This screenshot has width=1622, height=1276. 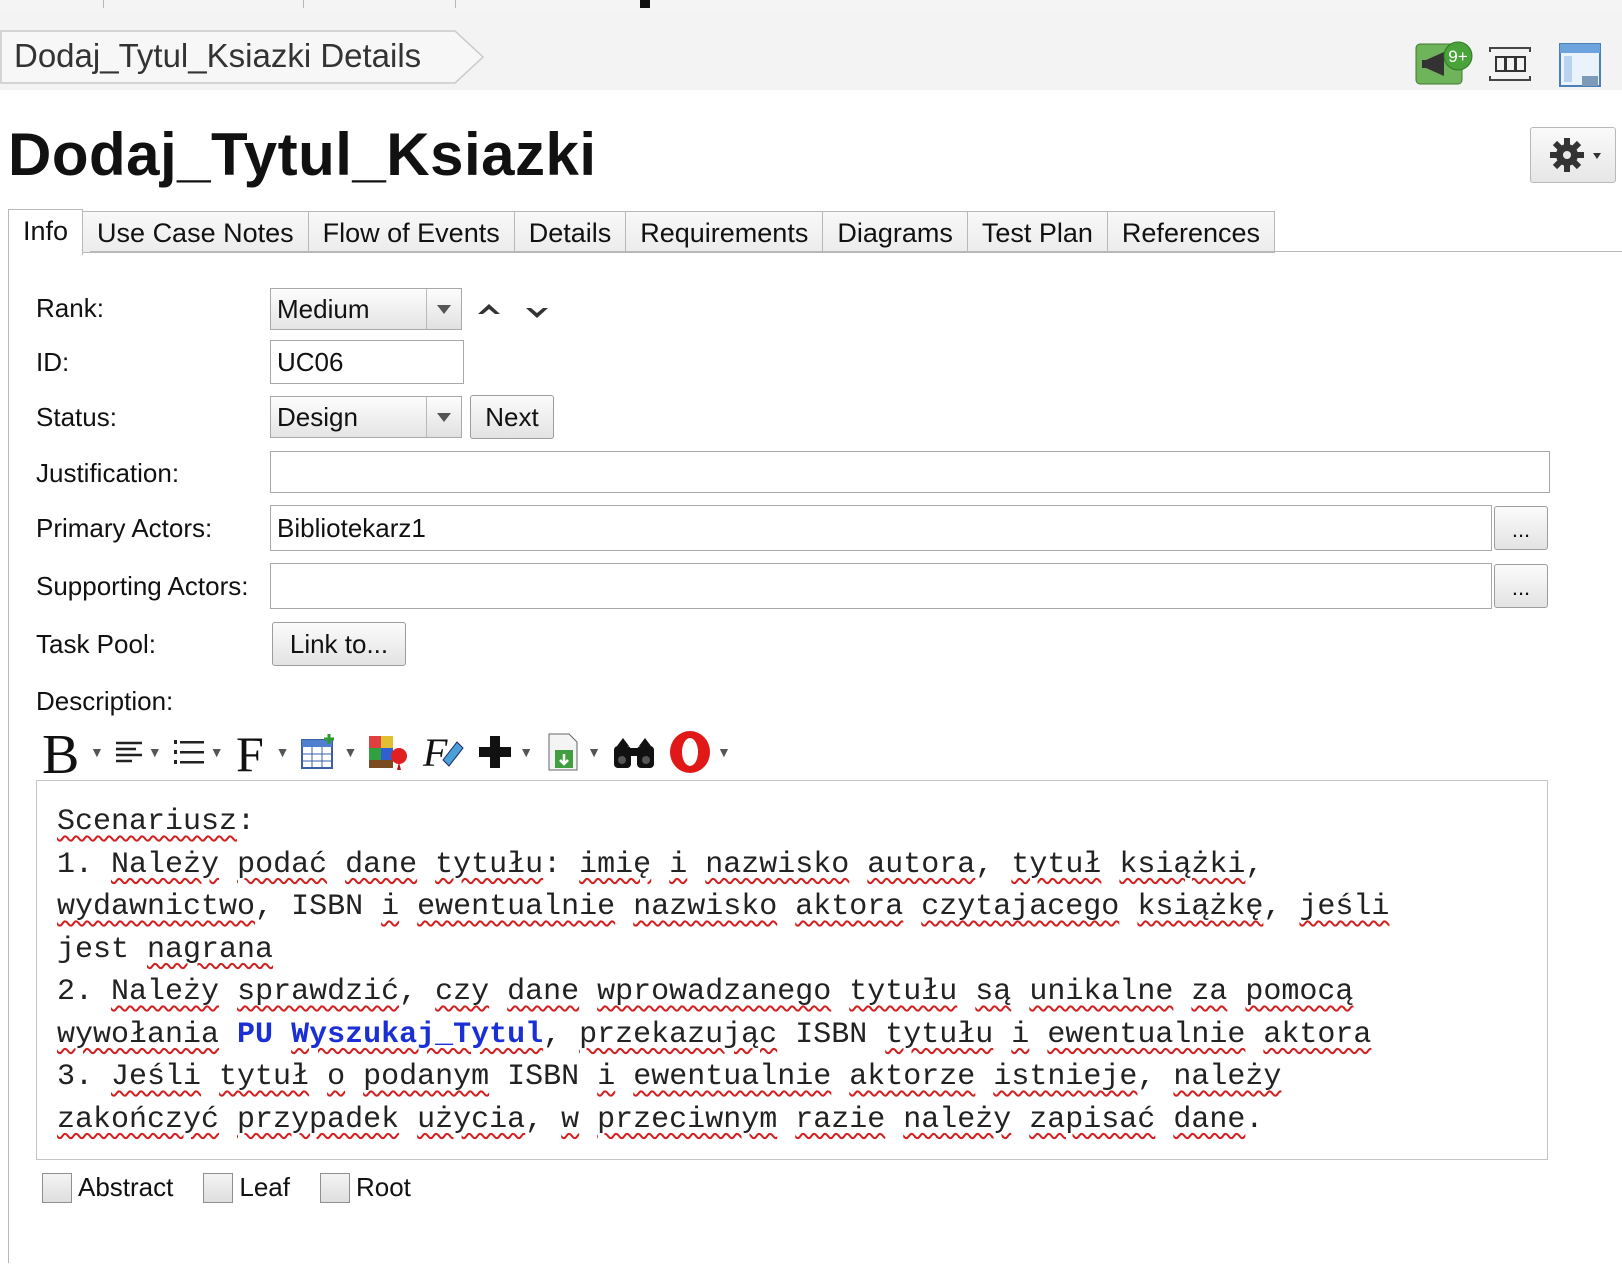 I want to click on root-checkbox: Root, so click(x=365, y=1187).